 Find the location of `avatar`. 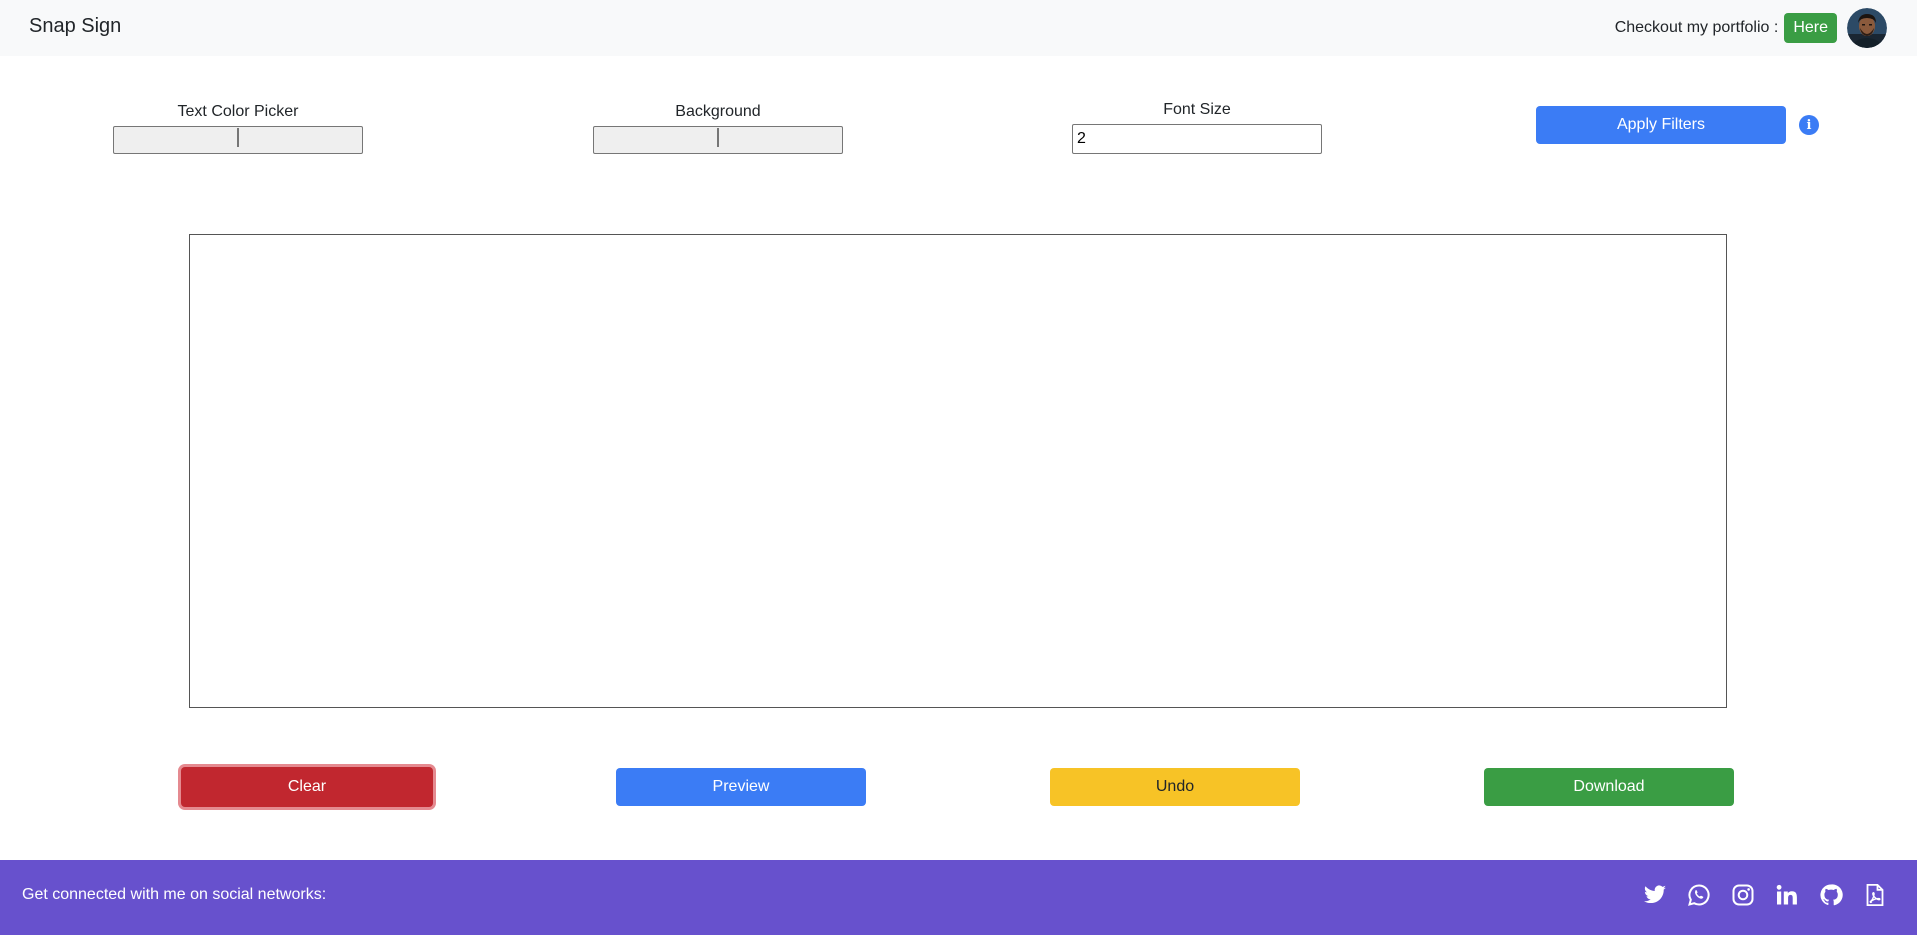

avatar is located at coordinates (1867, 28).